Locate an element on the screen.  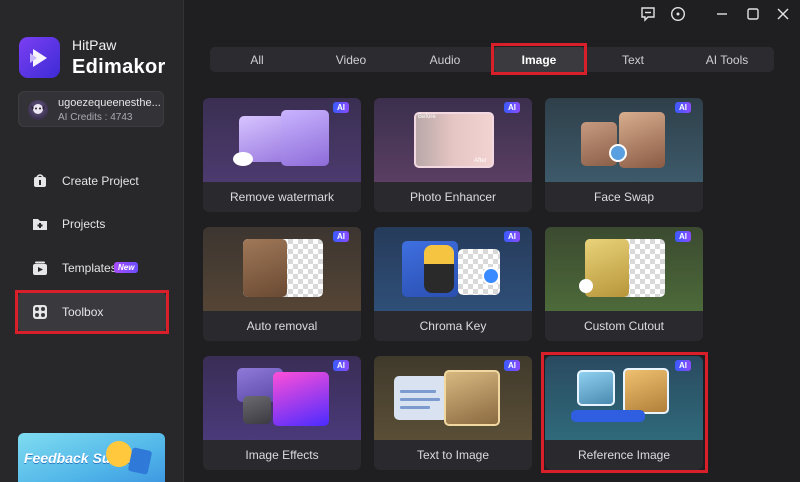
nav-label: Templates is located at coordinates (89, 268).